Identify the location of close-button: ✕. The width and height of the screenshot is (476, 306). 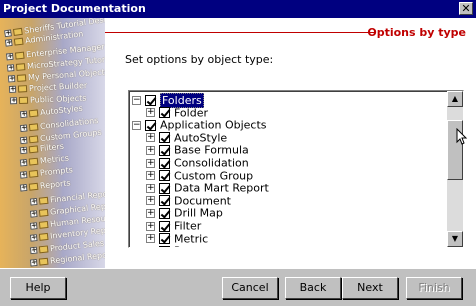
(466, 8).